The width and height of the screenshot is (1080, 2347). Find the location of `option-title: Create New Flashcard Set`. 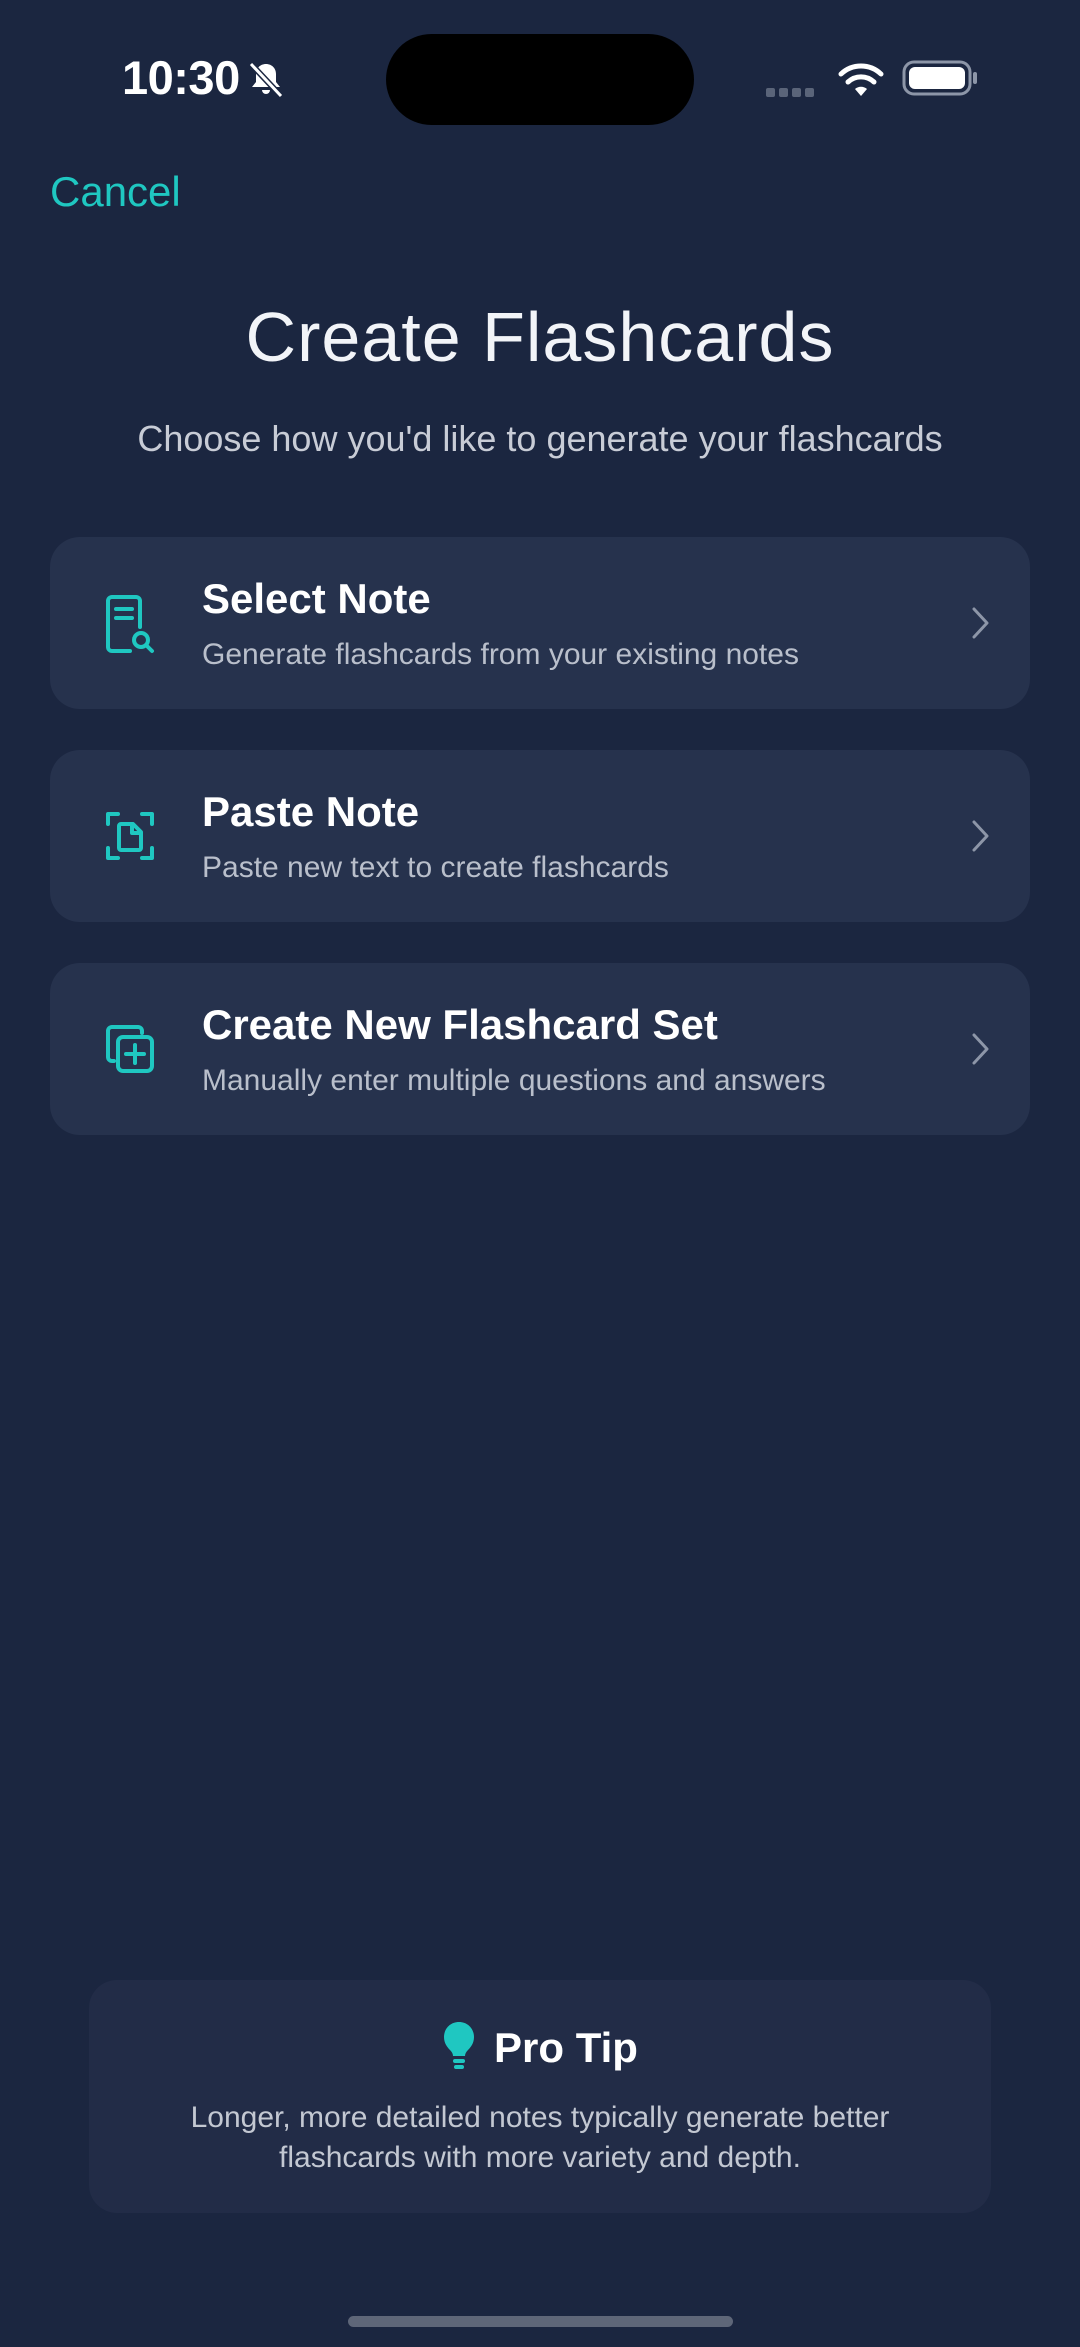

option-title: Create New Flashcard Set is located at coordinates (460, 1024).